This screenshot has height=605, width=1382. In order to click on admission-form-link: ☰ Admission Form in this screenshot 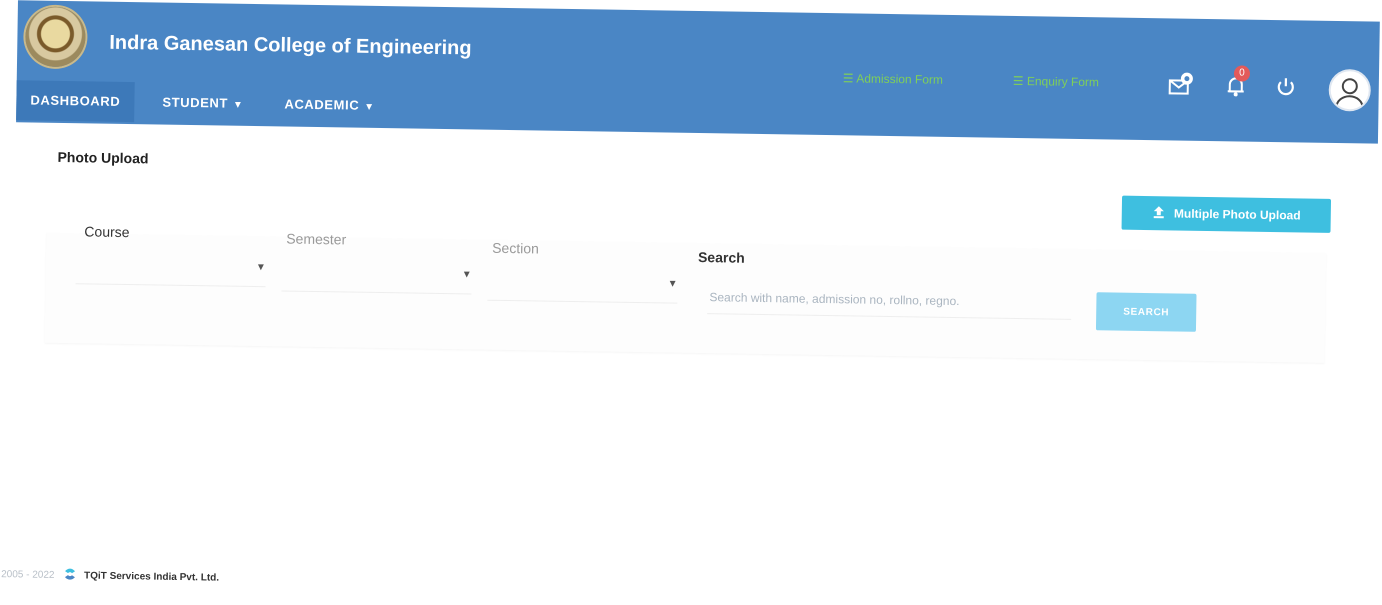, I will do `click(893, 79)`.